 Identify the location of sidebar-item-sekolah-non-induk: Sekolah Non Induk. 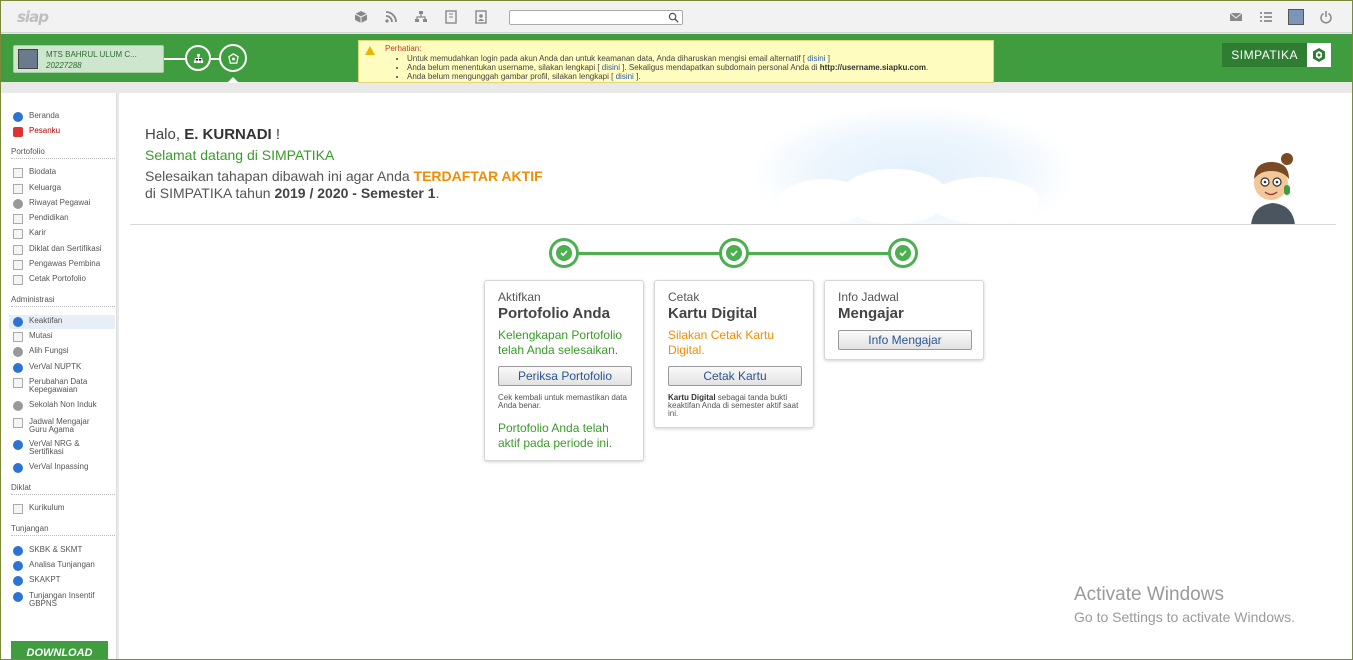
(55, 406).